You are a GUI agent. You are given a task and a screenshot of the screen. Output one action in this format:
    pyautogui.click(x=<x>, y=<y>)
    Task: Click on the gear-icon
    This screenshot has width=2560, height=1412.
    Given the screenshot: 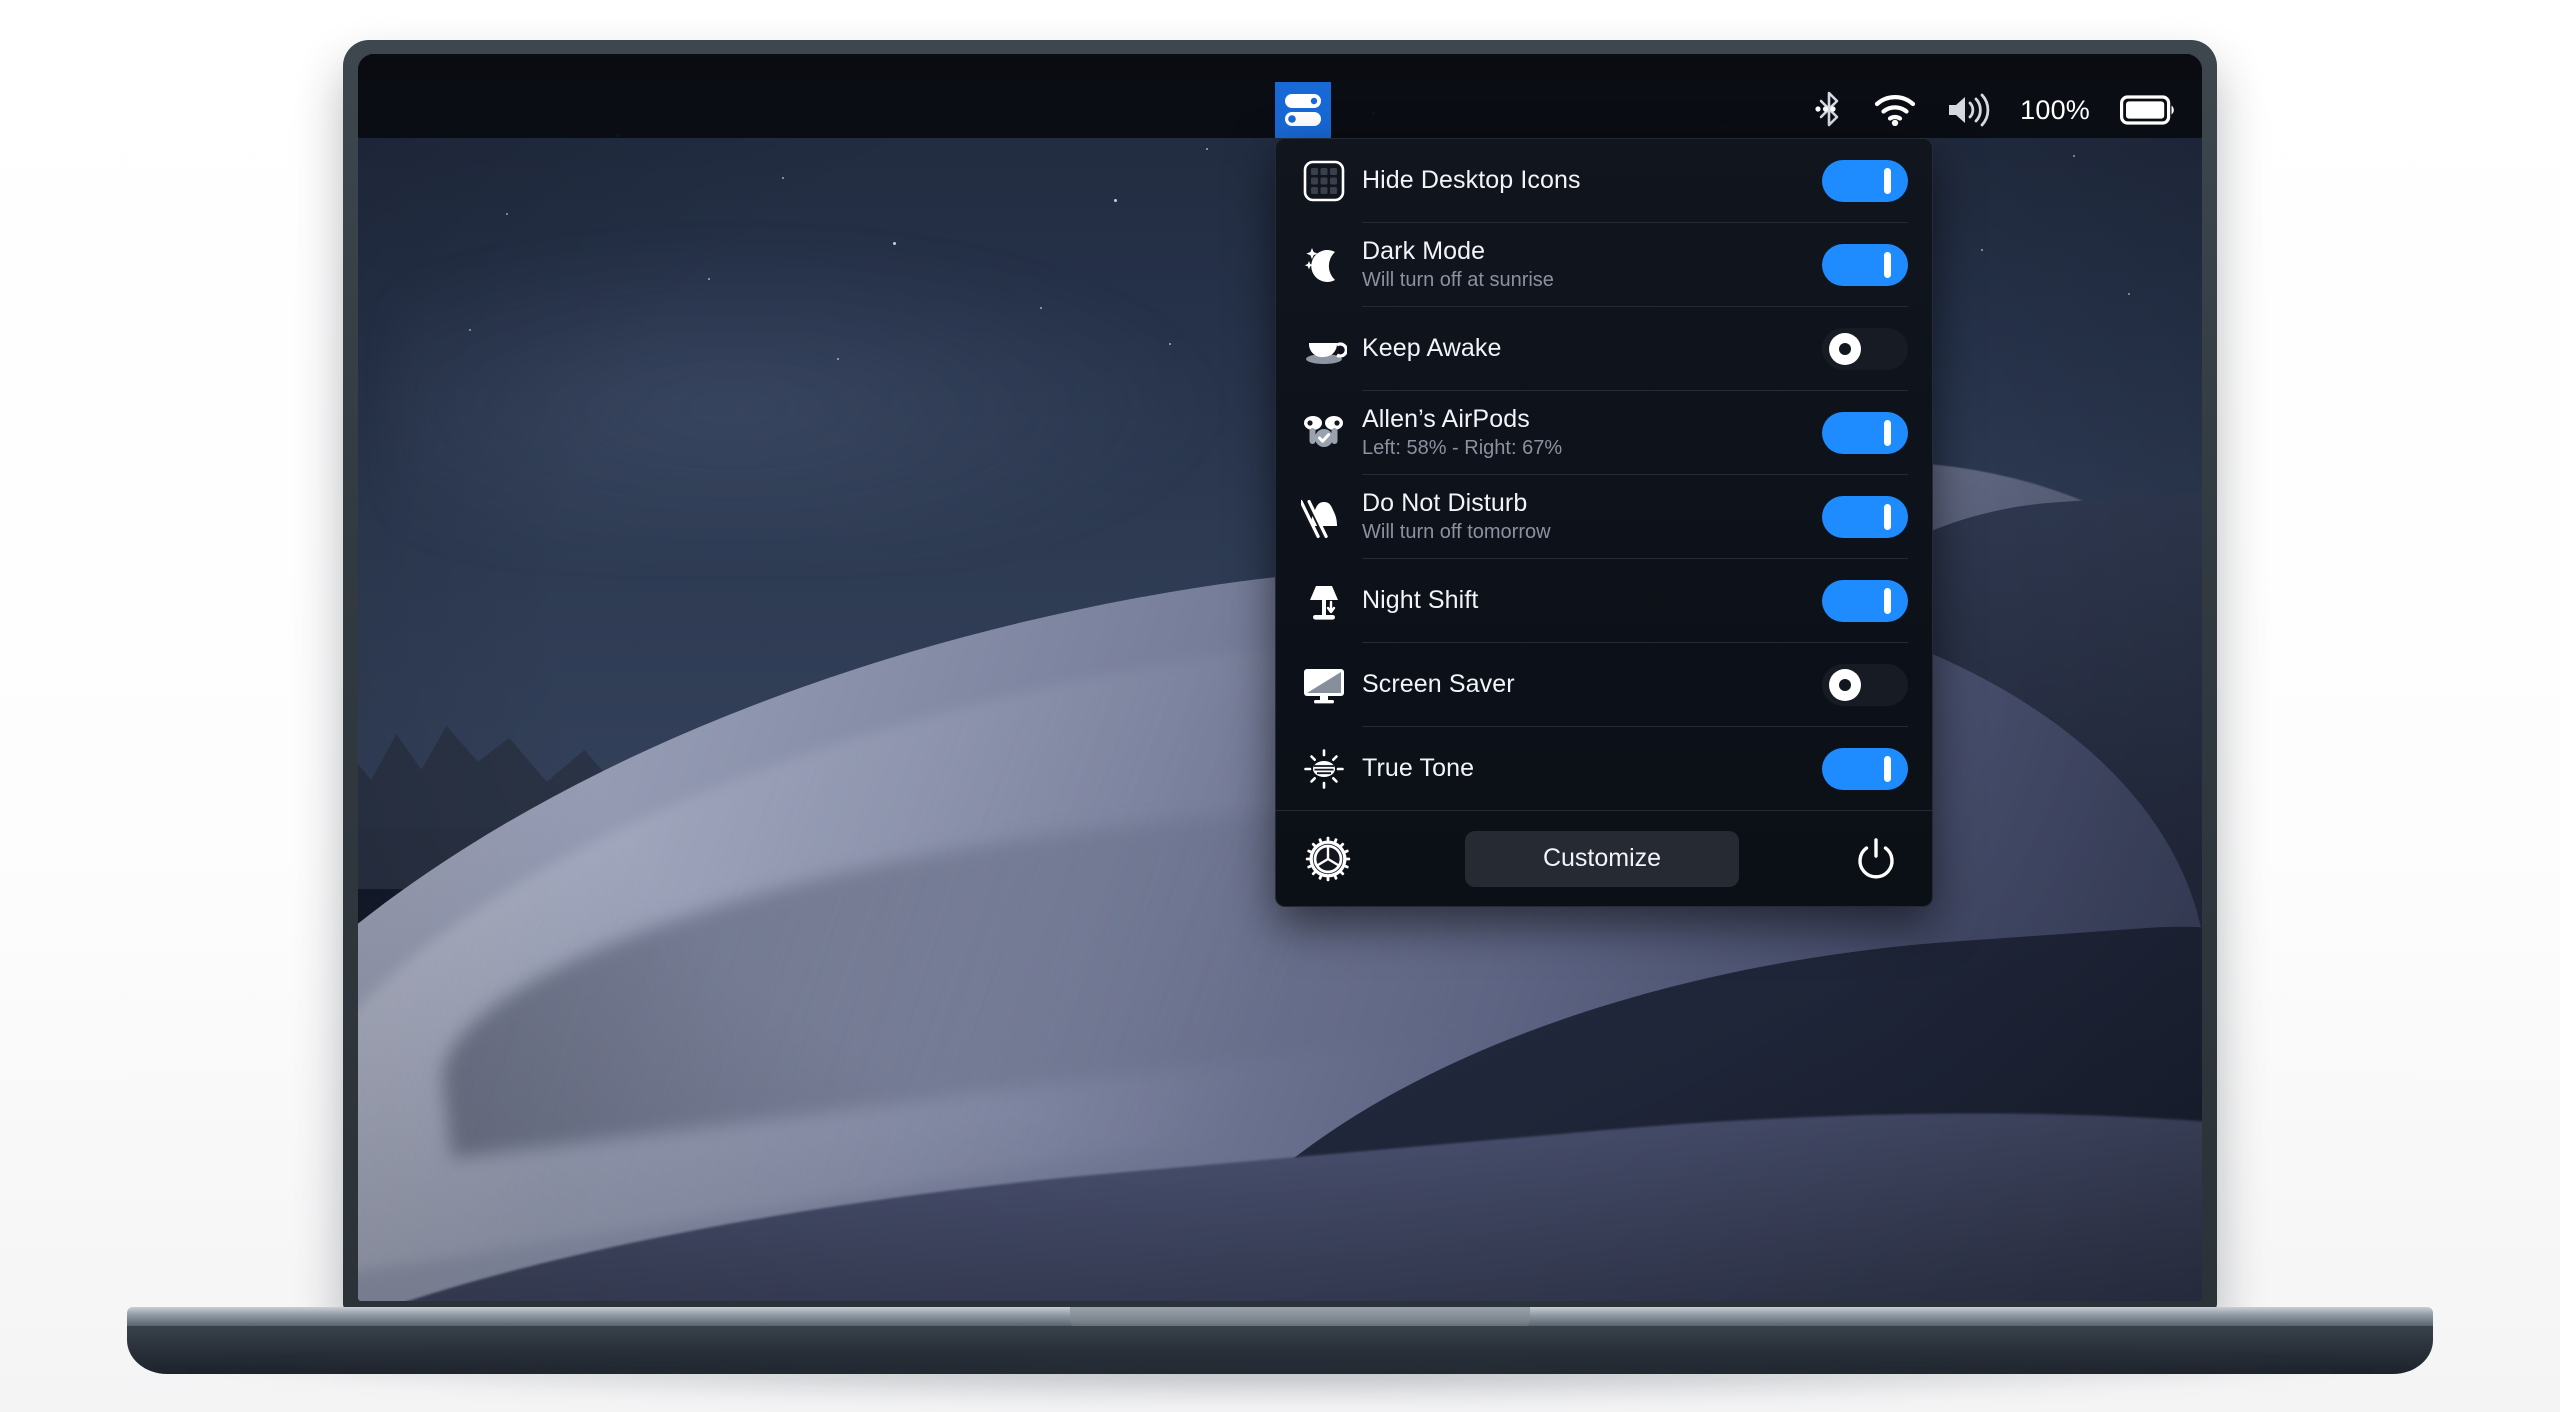 What is the action you would take?
    pyautogui.click(x=1328, y=858)
    